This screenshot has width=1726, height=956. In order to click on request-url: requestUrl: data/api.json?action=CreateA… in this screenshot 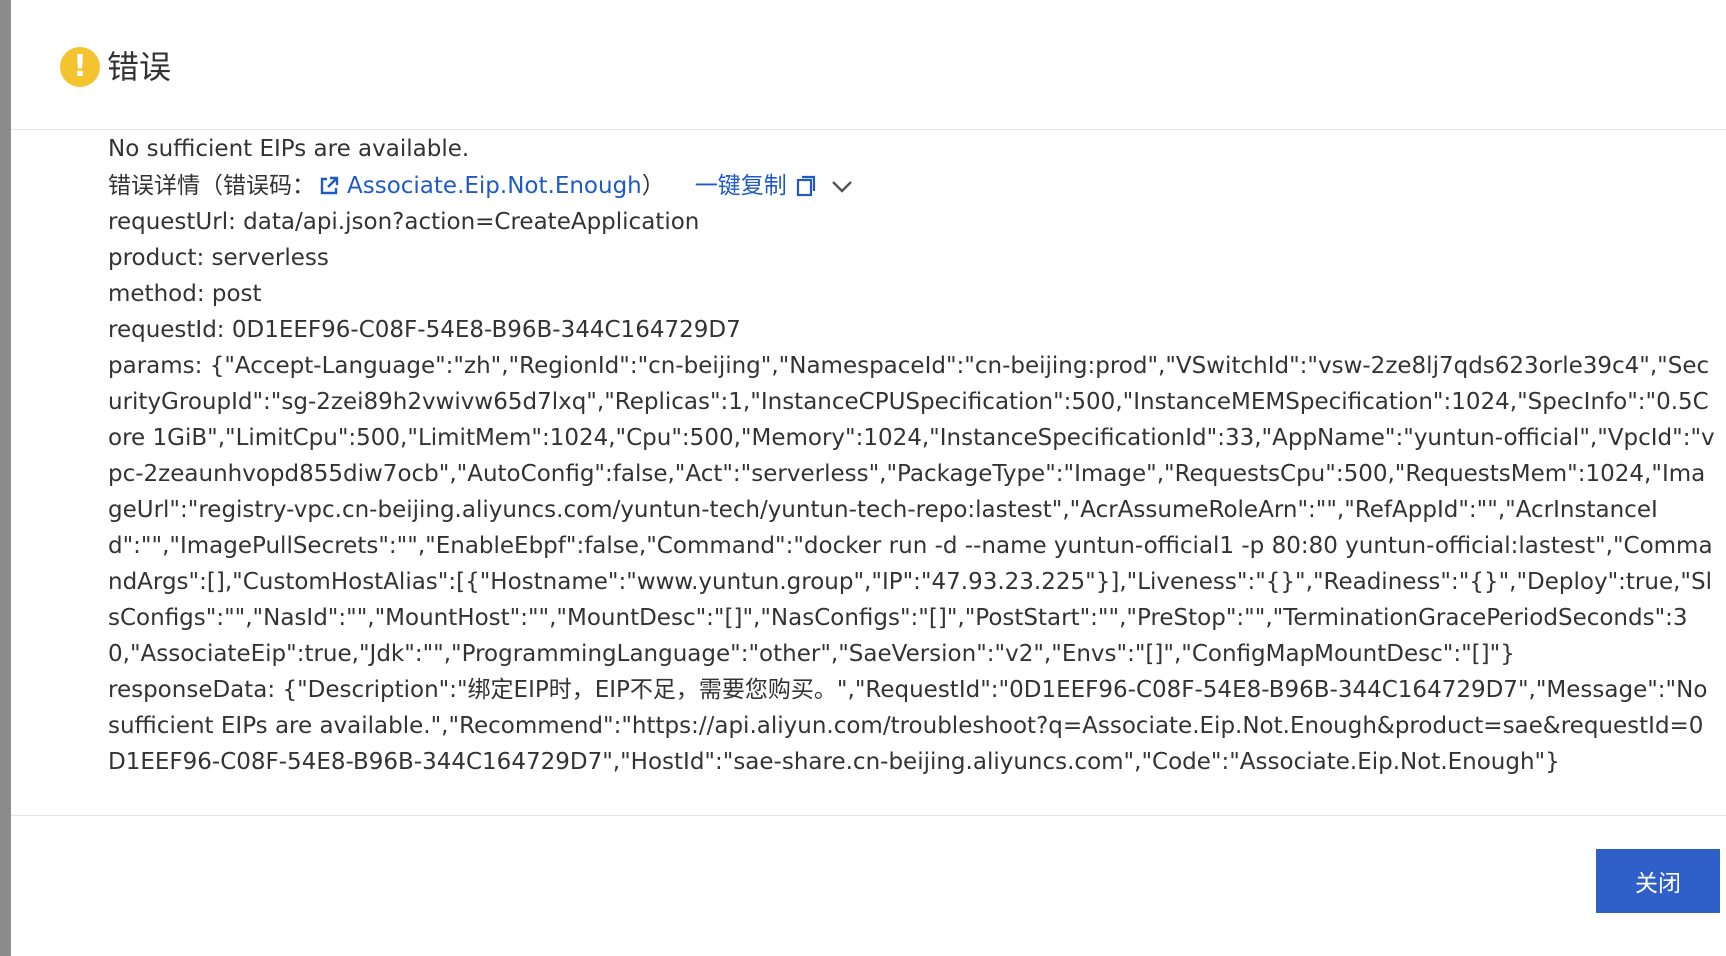, I will do `click(404, 222)`.